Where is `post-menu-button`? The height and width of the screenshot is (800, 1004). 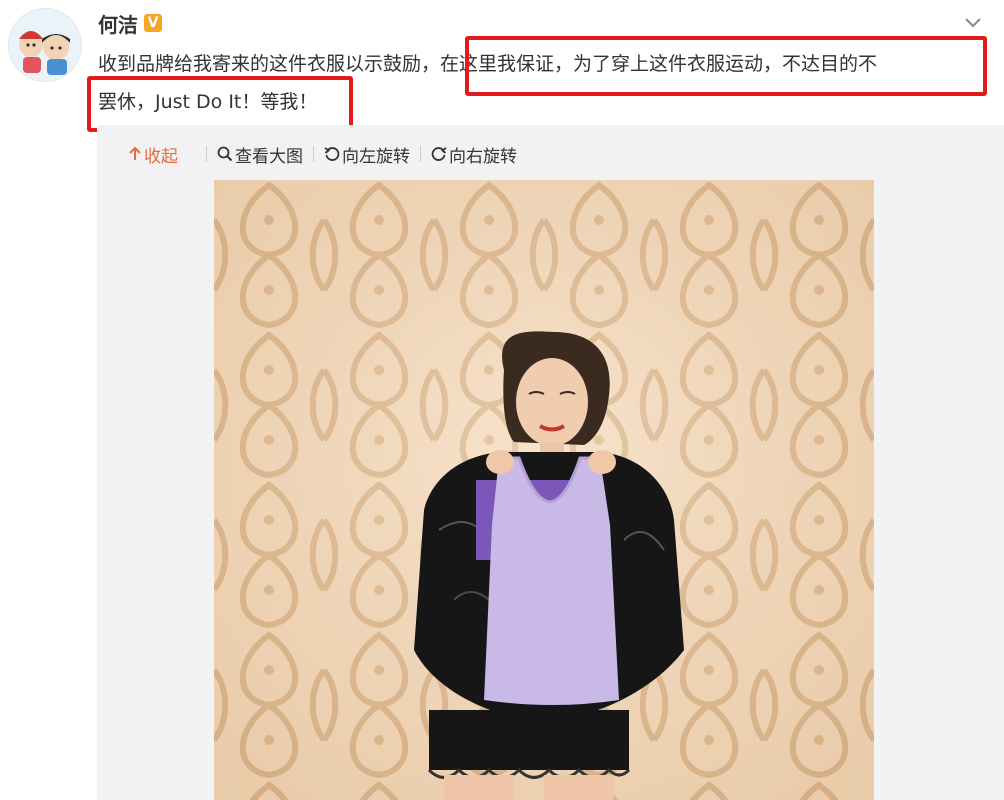 post-menu-button is located at coordinates (973, 23).